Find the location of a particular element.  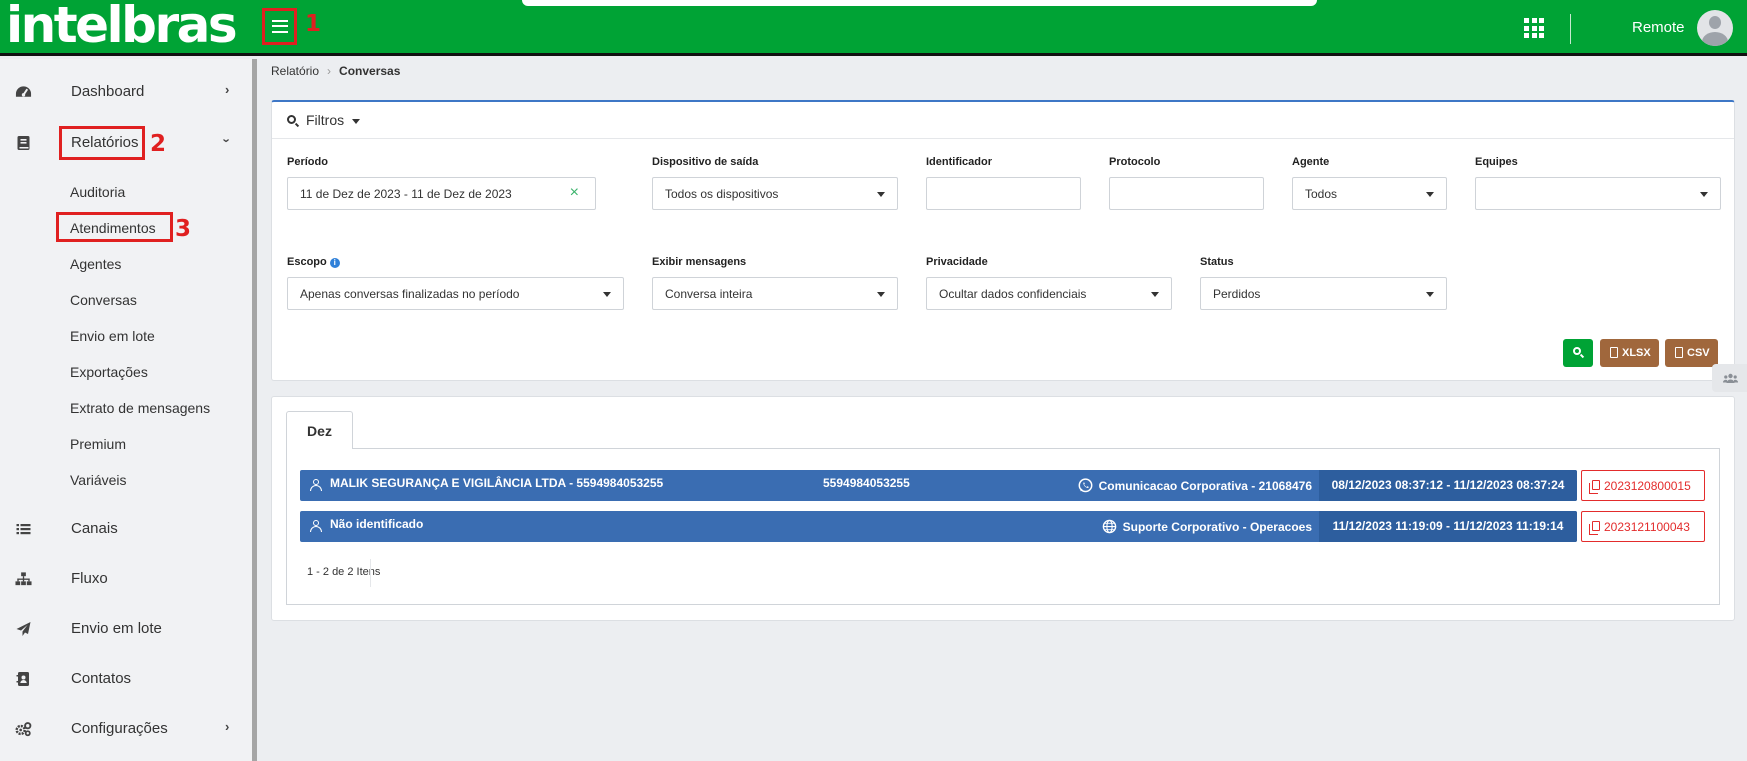

protocol-button: 2023120800015 is located at coordinates (1643, 485).